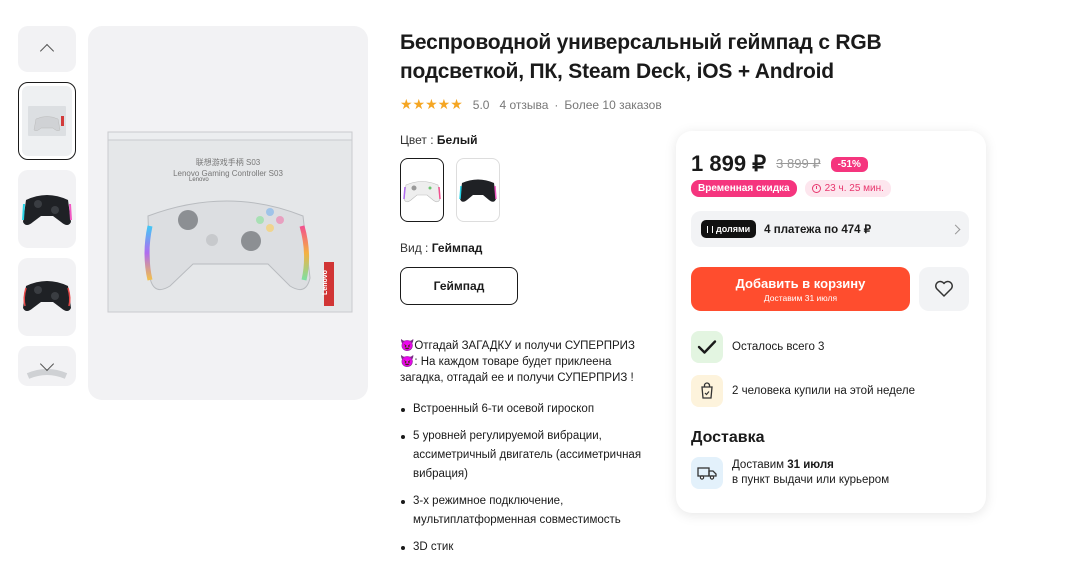 This screenshot has height=561, width=1090. I want to click on box-thumbnail-image, so click(47, 121).